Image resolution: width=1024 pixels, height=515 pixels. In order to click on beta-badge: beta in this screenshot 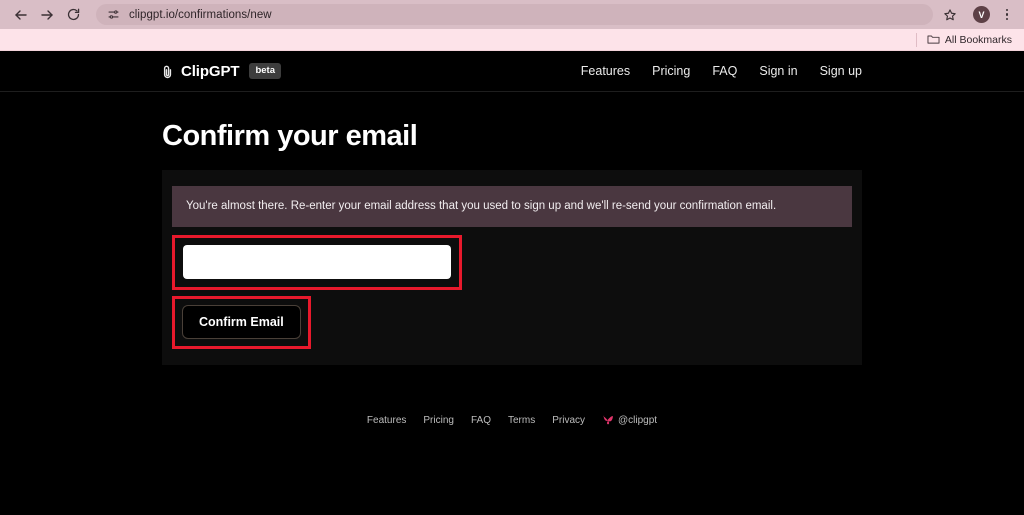, I will do `click(265, 71)`.